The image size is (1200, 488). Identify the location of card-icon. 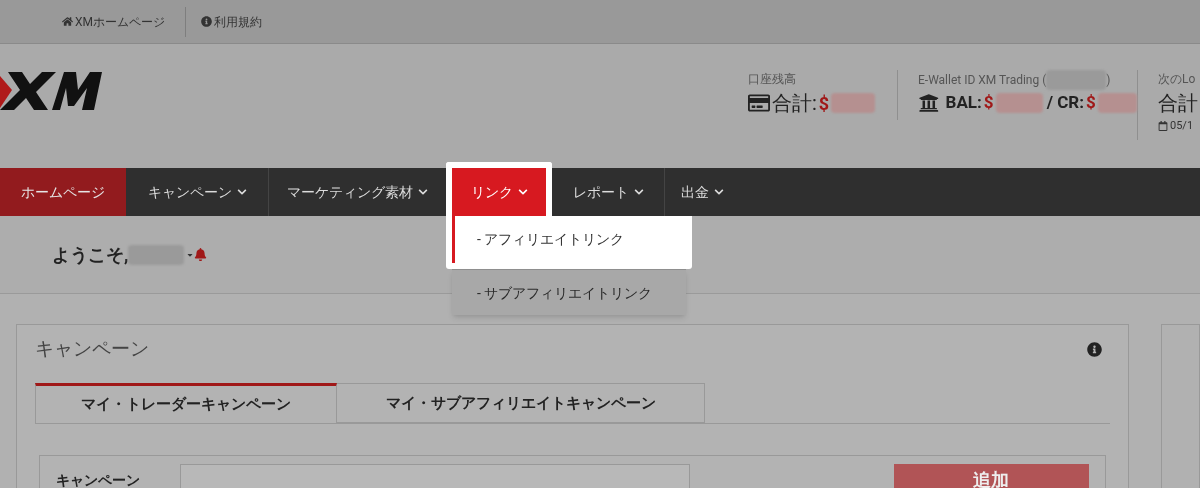
(759, 103).